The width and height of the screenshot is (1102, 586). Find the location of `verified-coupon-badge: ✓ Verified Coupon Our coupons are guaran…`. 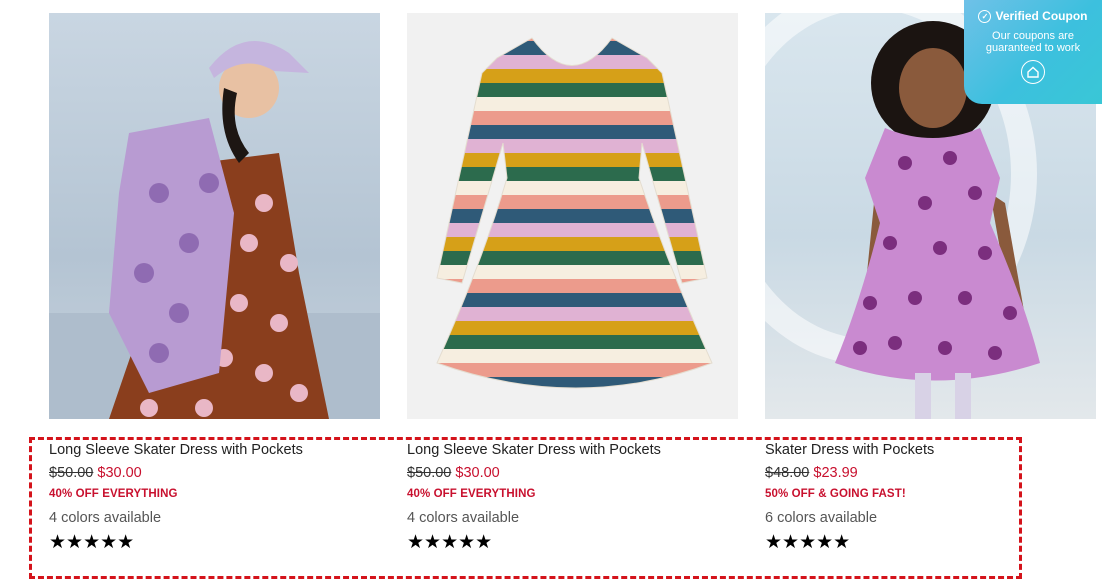

verified-coupon-badge: ✓ Verified Coupon Our coupons are guaran… is located at coordinates (1033, 52).